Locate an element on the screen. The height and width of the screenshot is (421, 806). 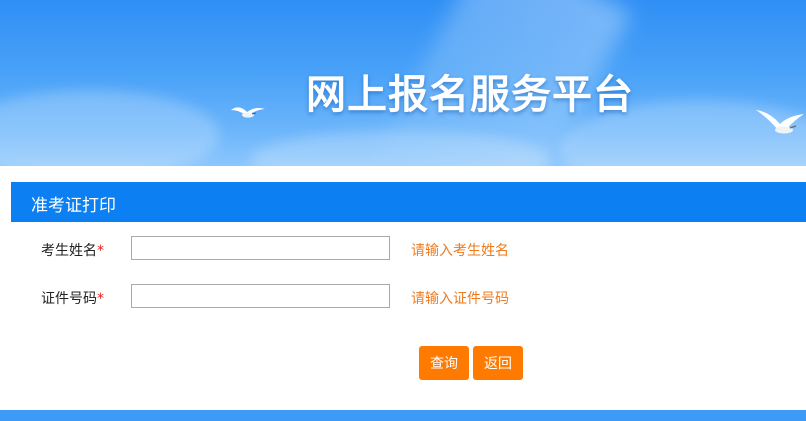
name-input is located at coordinates (260, 248).